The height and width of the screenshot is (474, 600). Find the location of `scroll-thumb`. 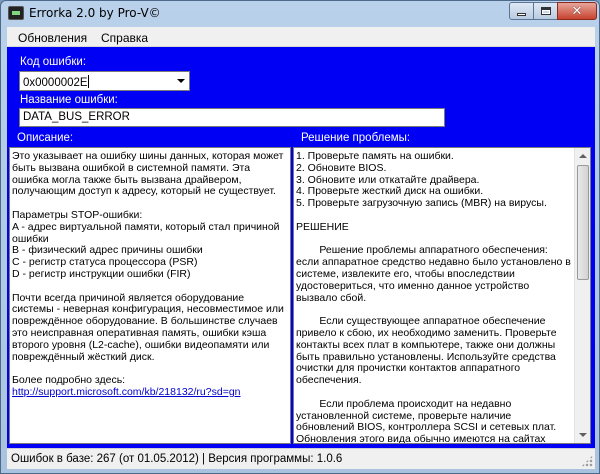

scroll-thumb is located at coordinates (583, 222).